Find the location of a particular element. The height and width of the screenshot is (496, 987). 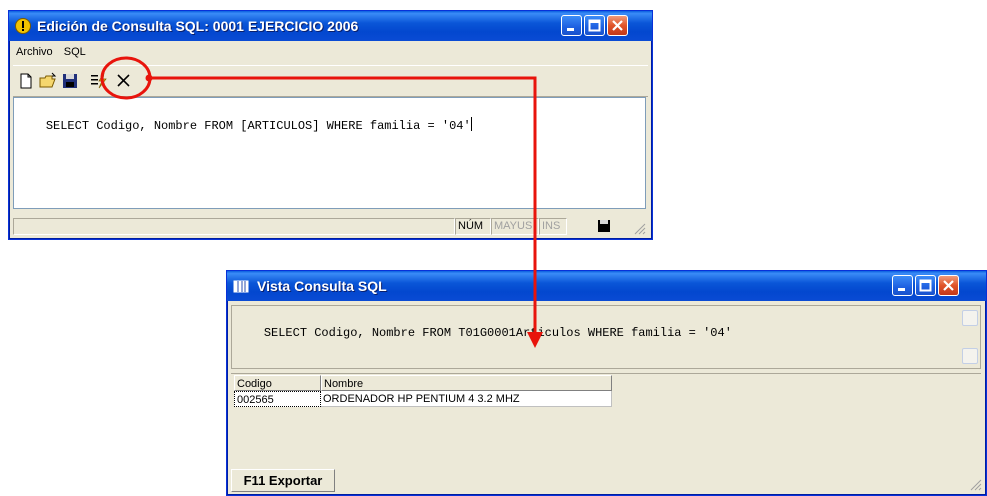

highlight-circle is located at coordinates (126, 78).